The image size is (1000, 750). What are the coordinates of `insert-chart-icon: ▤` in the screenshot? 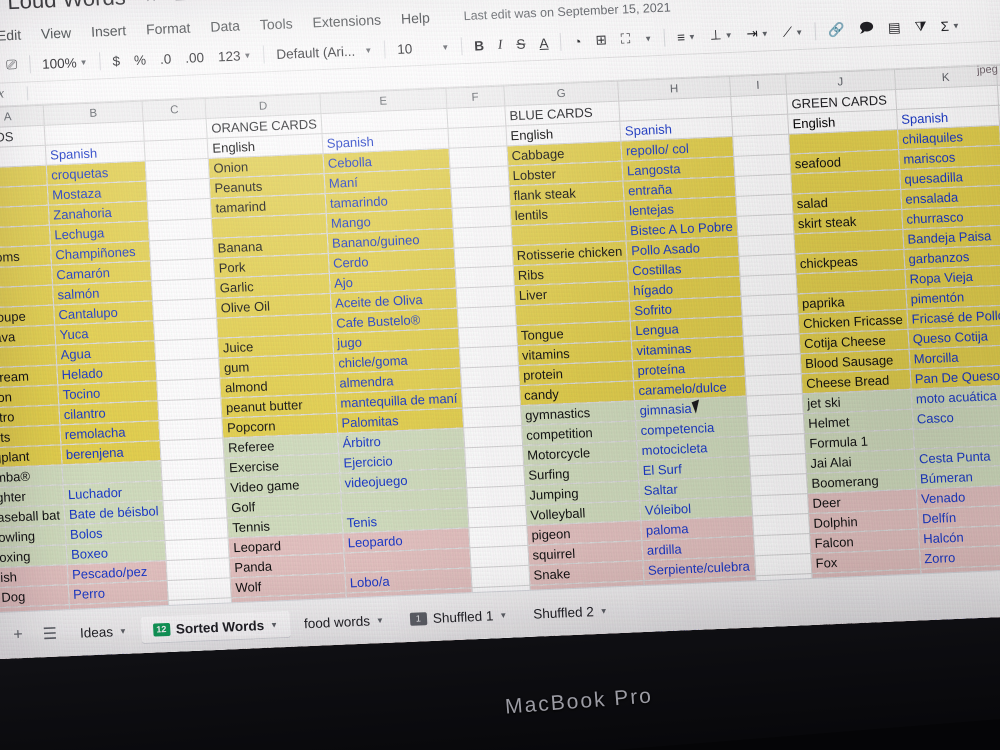 It's located at (894, 28).